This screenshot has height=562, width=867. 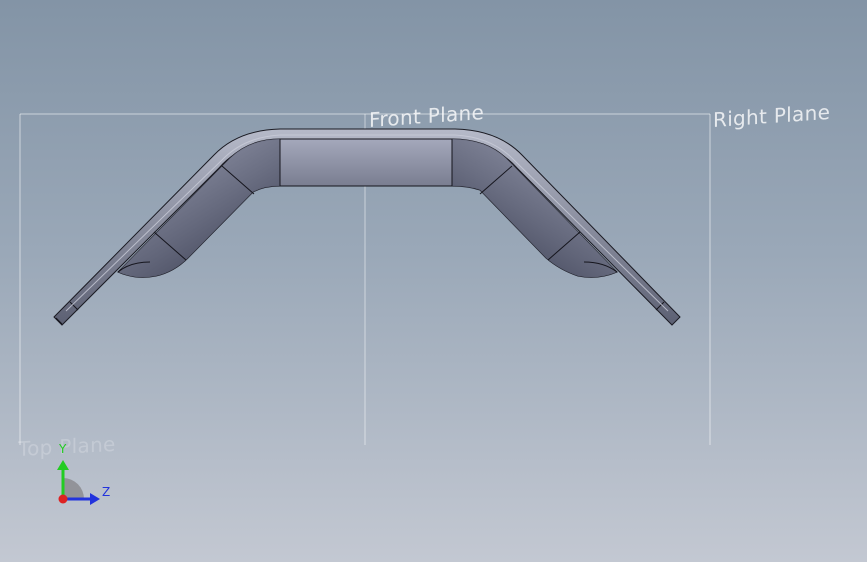 What do you see at coordinates (85, 476) in the screenshot?
I see `reference-triad: Y Z` at bounding box center [85, 476].